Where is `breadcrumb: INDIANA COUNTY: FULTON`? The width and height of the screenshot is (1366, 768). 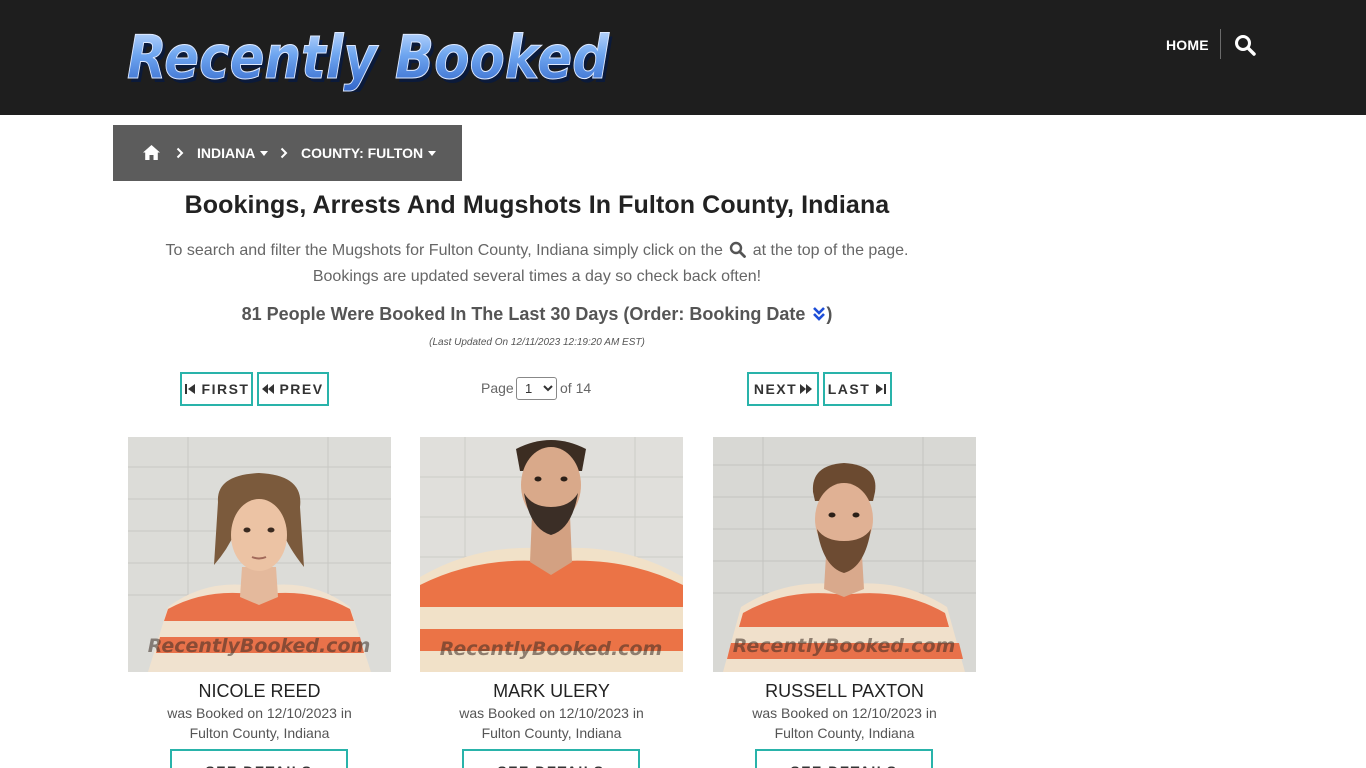 breadcrumb: INDIANA COUNTY: FULTON is located at coordinates (287, 153).